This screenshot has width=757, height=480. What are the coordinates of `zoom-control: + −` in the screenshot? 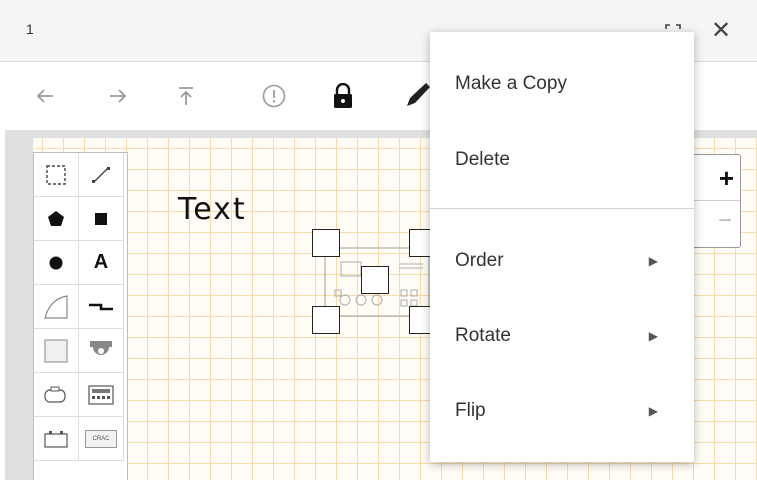 It's located at (714, 201).